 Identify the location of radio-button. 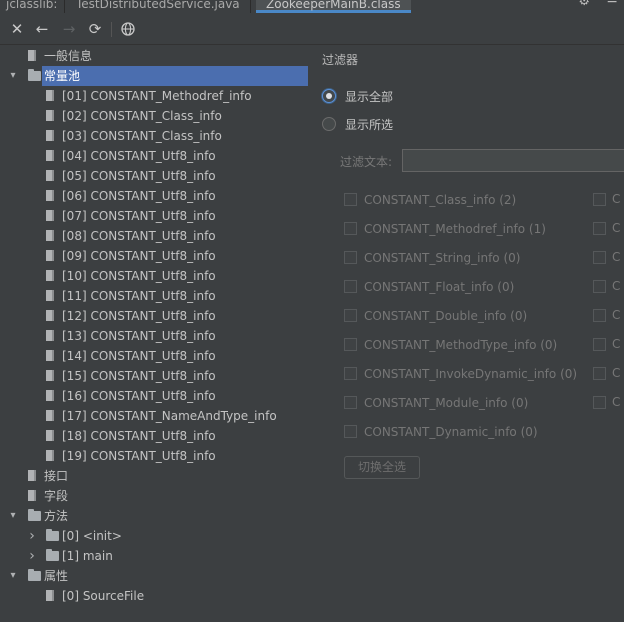
(329, 124).